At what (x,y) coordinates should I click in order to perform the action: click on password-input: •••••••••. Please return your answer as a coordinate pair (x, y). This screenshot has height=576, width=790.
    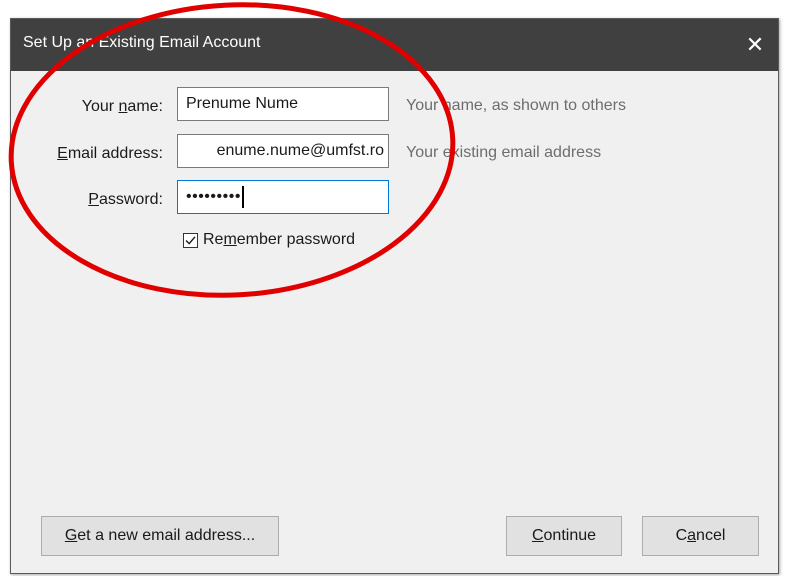
    Looking at the image, I should click on (283, 197).